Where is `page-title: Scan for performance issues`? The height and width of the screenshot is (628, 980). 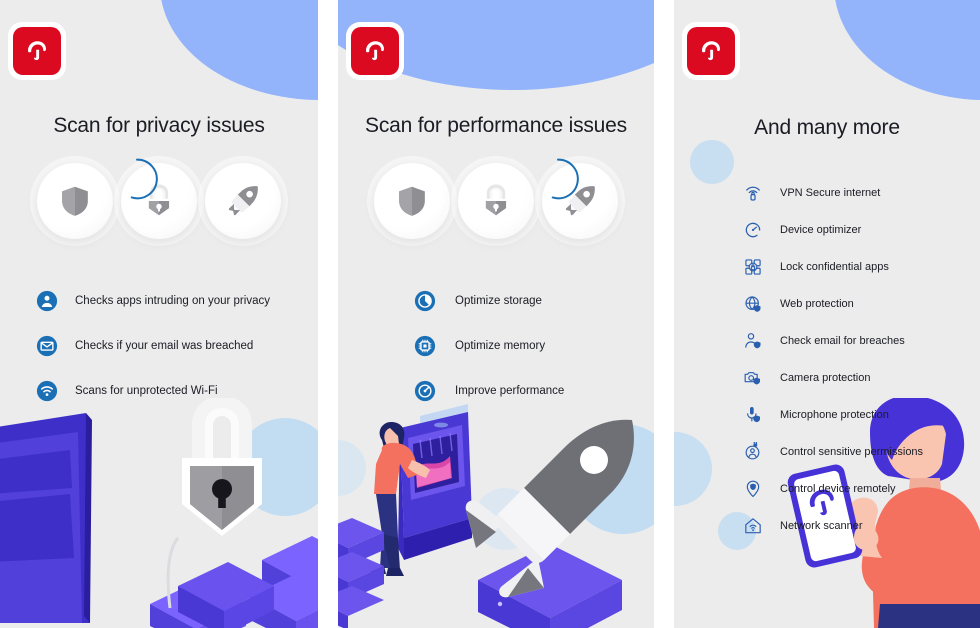
page-title: Scan for performance issues is located at coordinates (496, 125).